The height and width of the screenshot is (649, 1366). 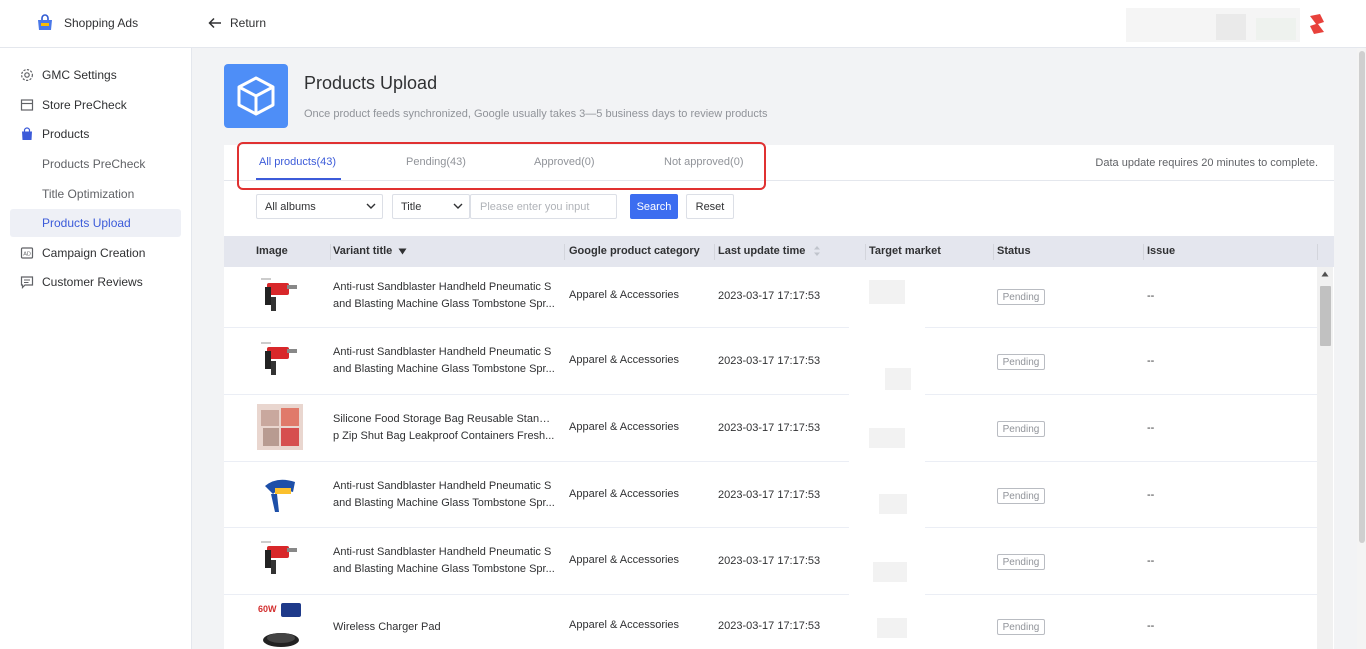 I want to click on review-icon, so click(x=27, y=282).